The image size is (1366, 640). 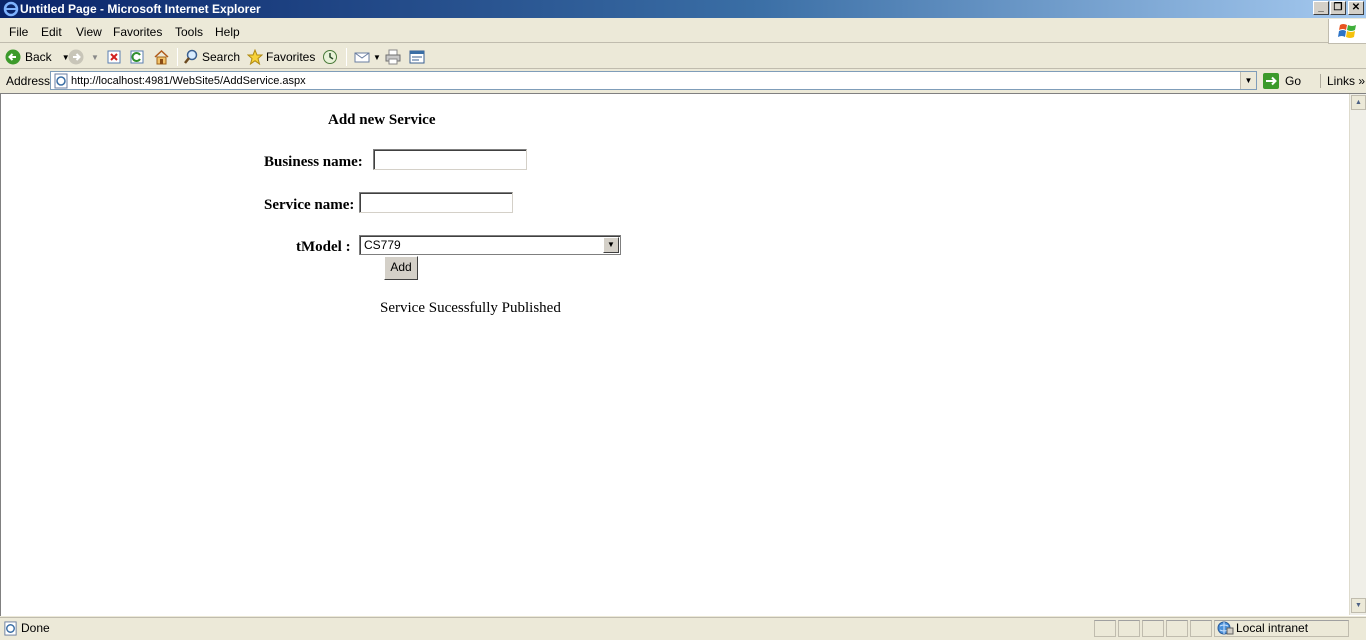 I want to click on links-label: Links, so click(x=1341, y=81).